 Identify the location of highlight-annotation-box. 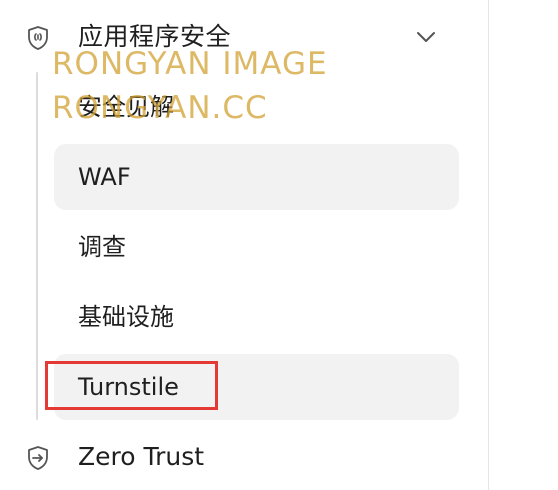
(131, 385).